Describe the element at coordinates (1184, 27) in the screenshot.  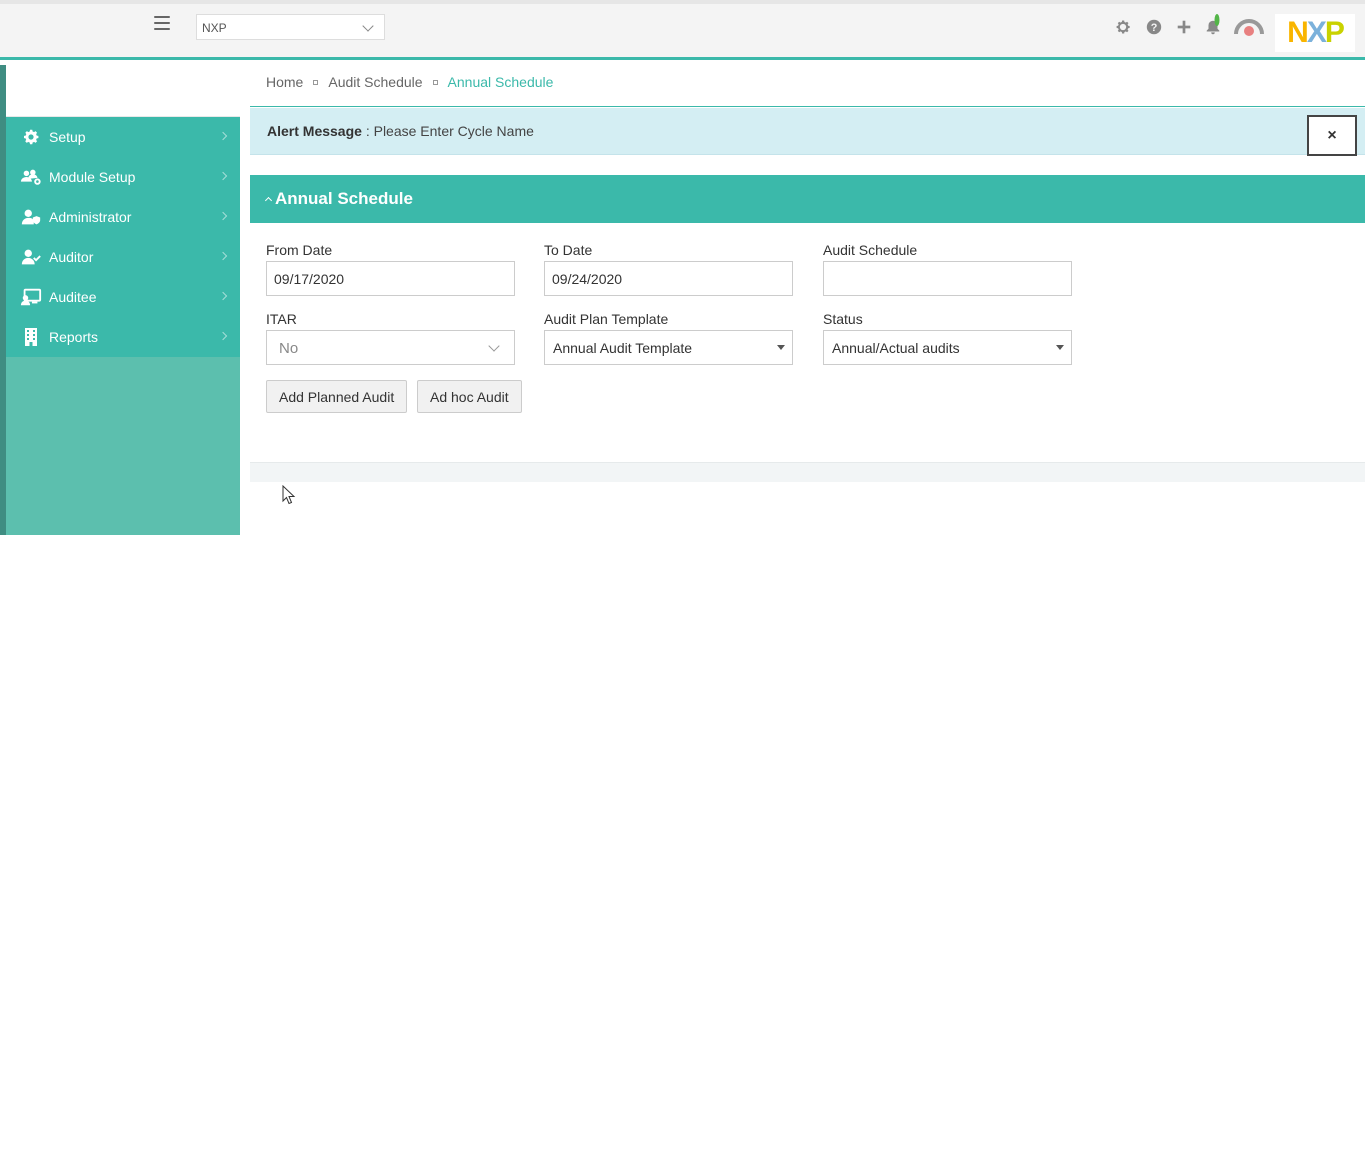
I see `plus-icon` at that location.